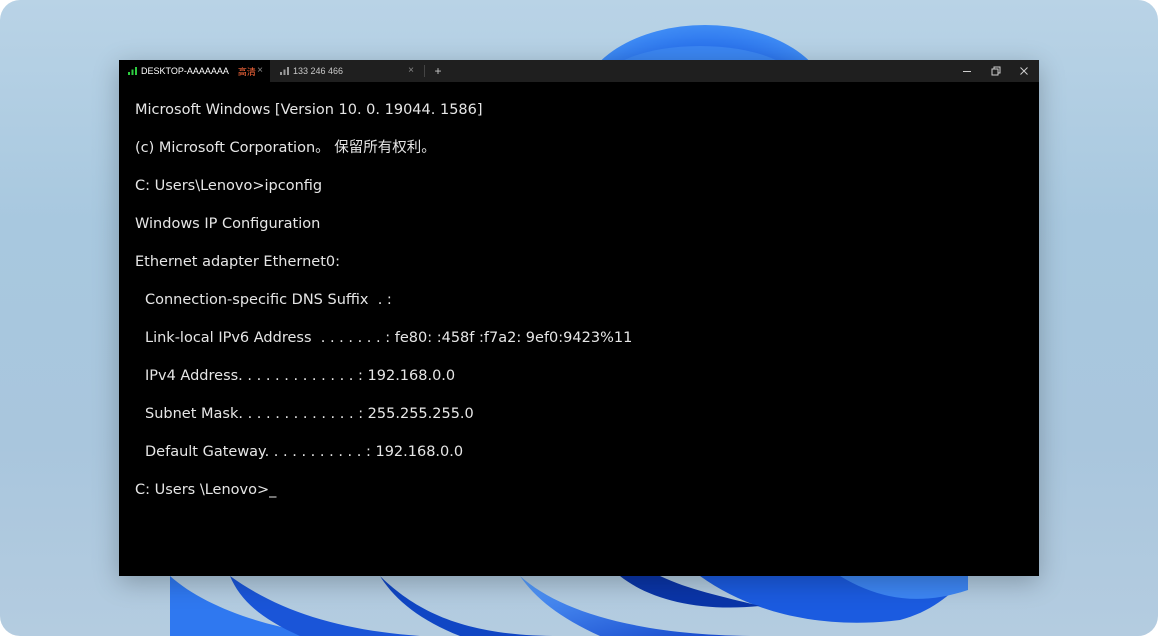  I want to click on close-button, so click(1024, 71).